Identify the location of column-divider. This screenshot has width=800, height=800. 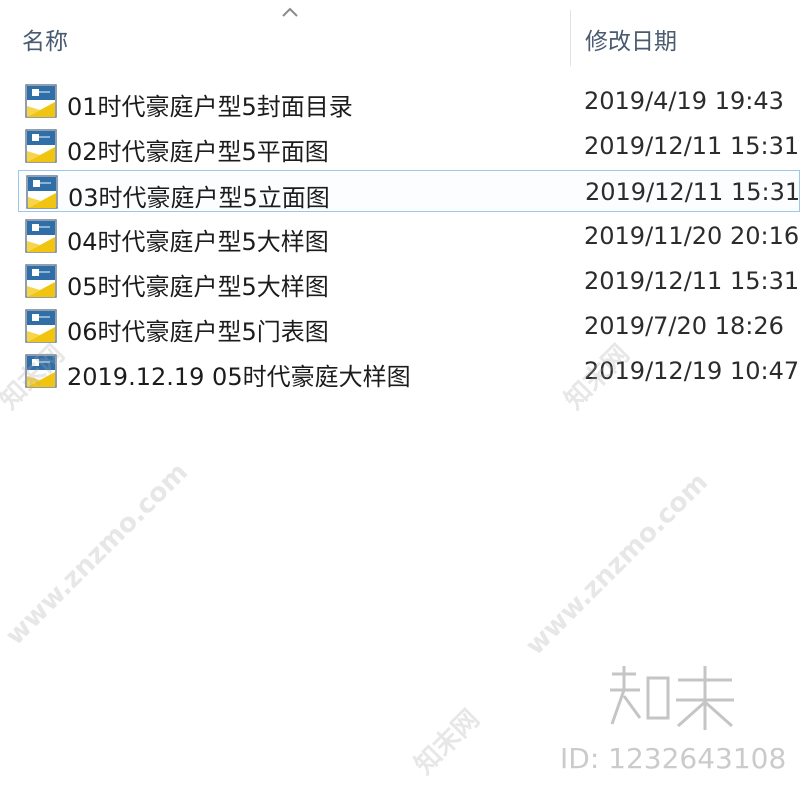
(570, 38).